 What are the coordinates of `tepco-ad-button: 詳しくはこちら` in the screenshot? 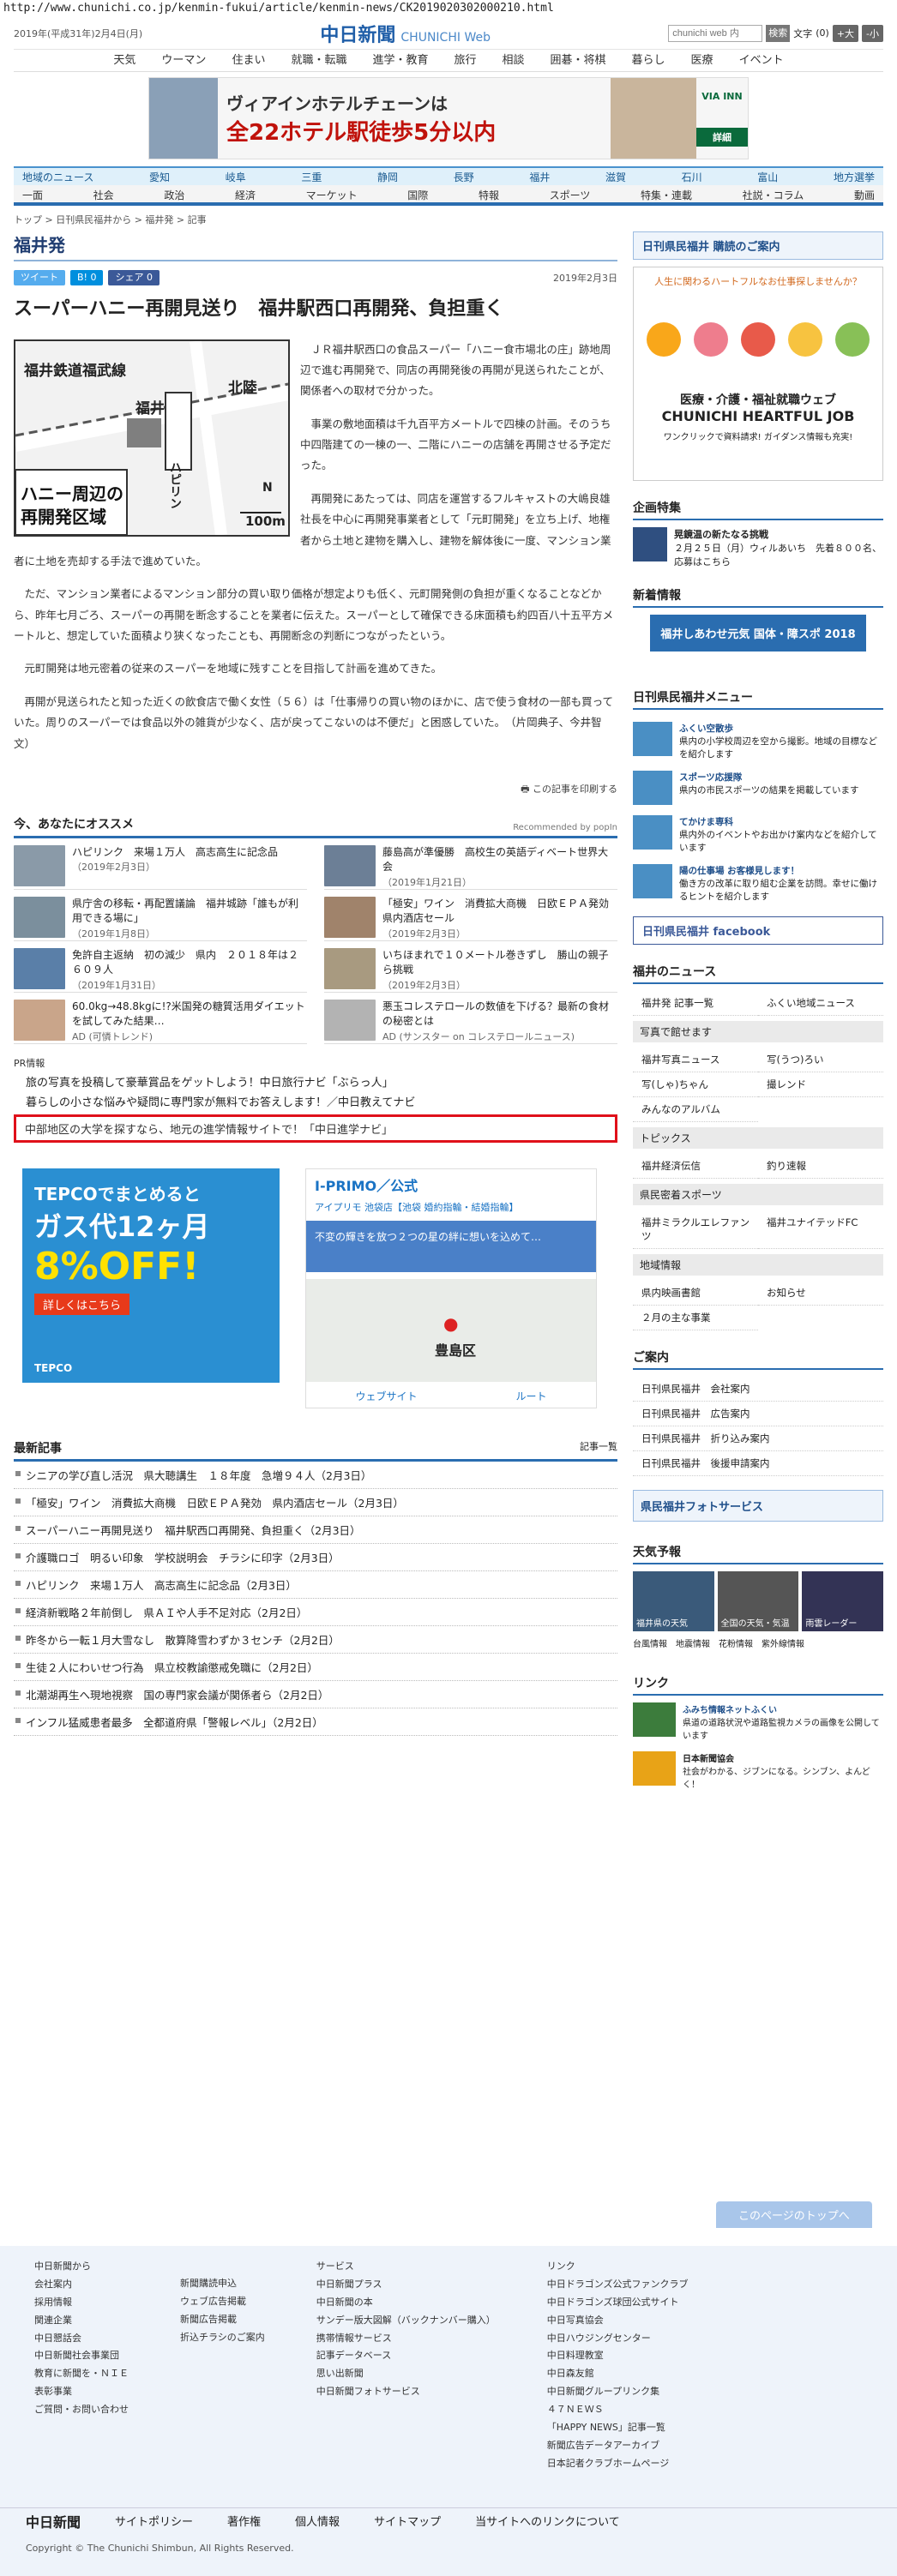 It's located at (82, 1304).